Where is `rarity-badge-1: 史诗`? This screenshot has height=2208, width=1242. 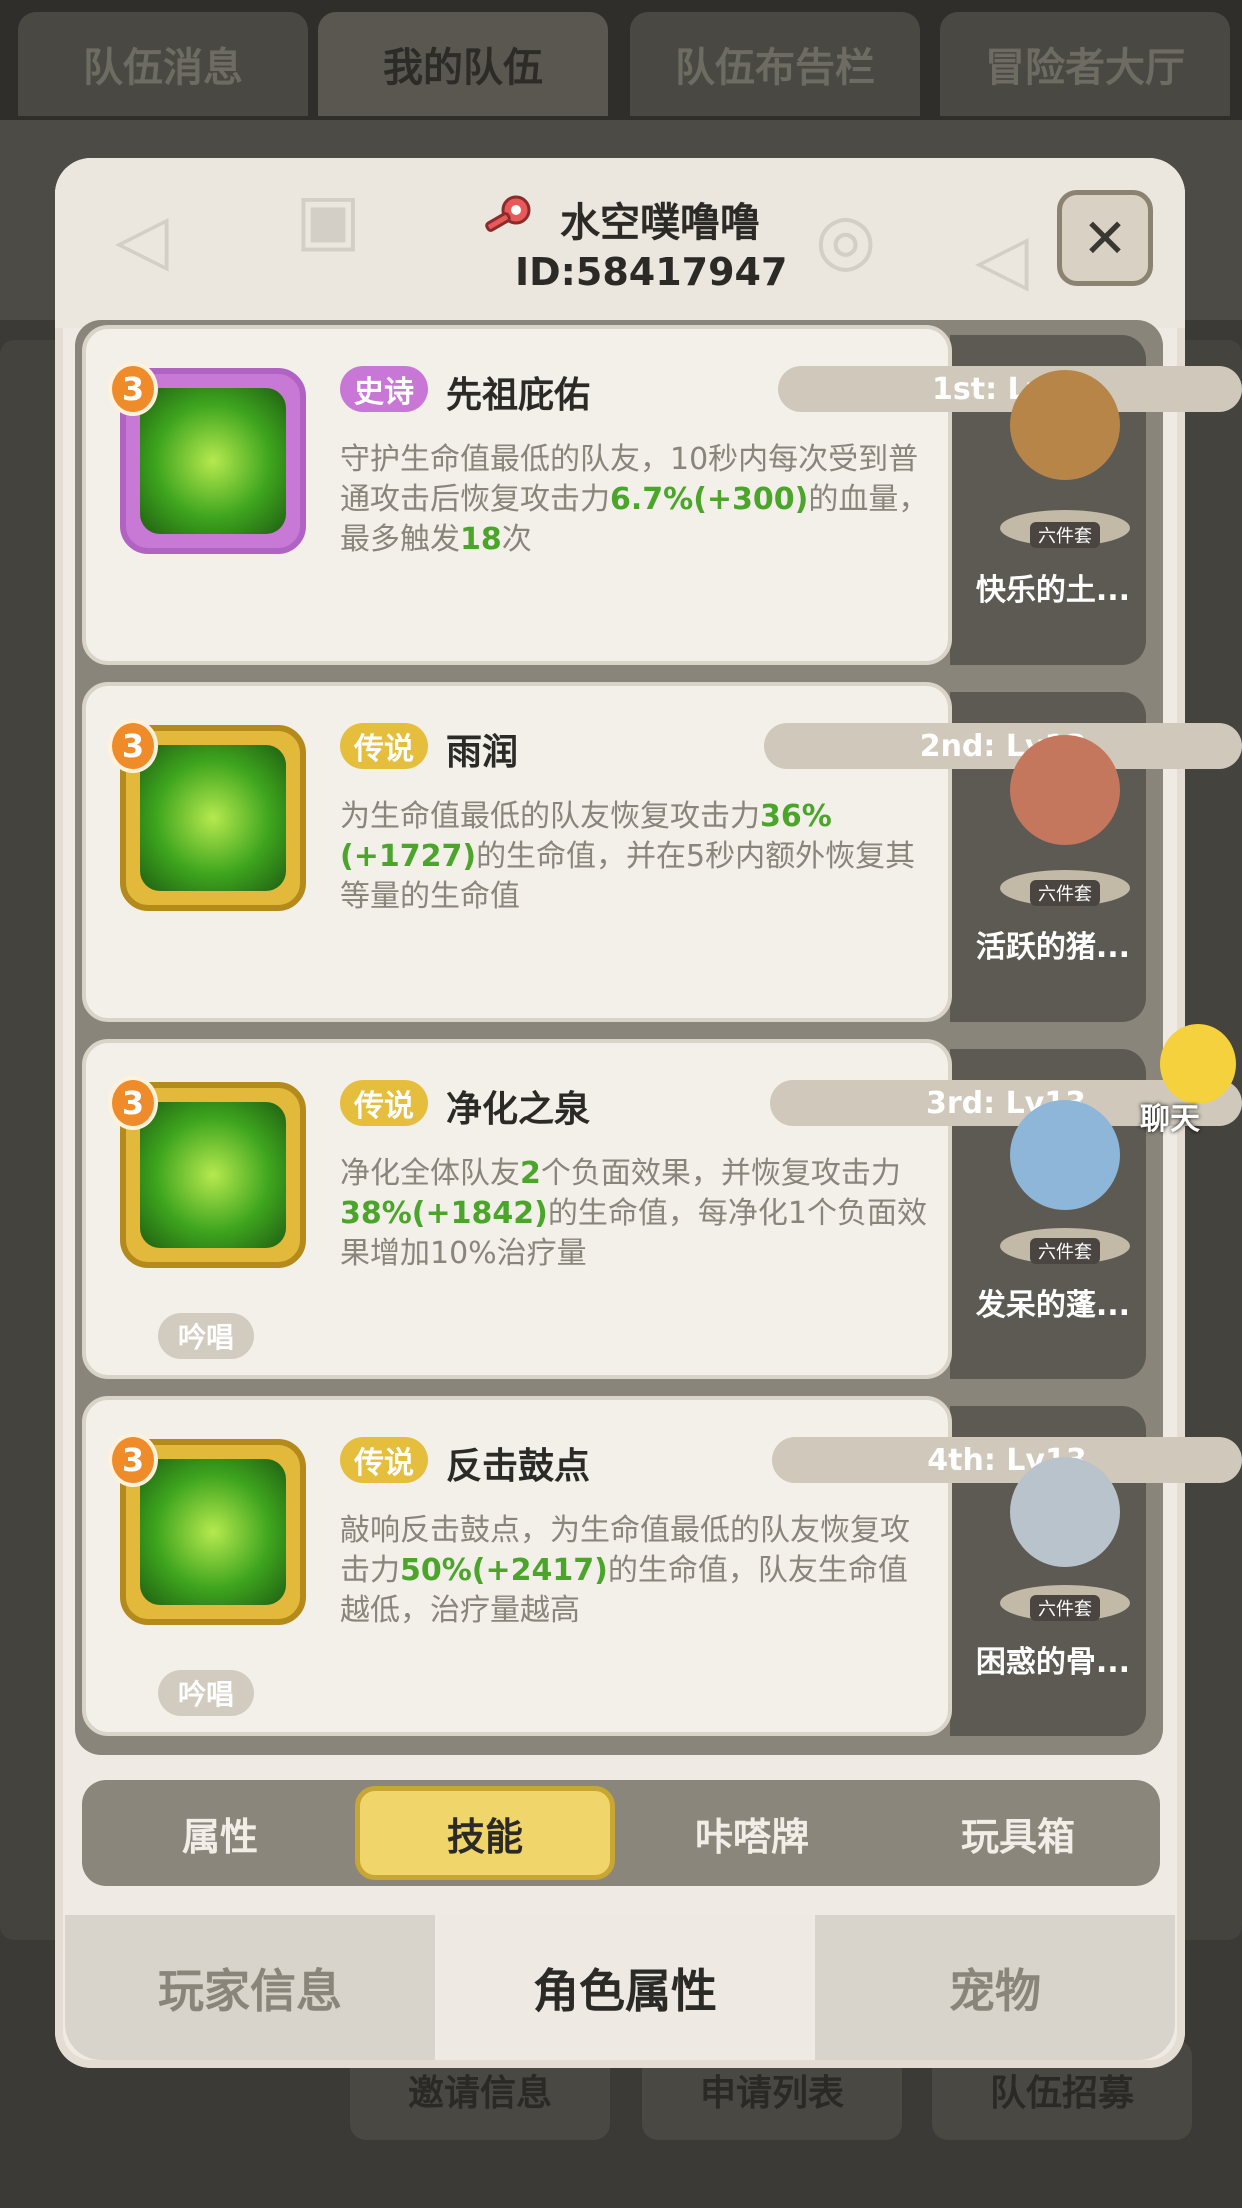 rarity-badge-1: 史诗 is located at coordinates (384, 389).